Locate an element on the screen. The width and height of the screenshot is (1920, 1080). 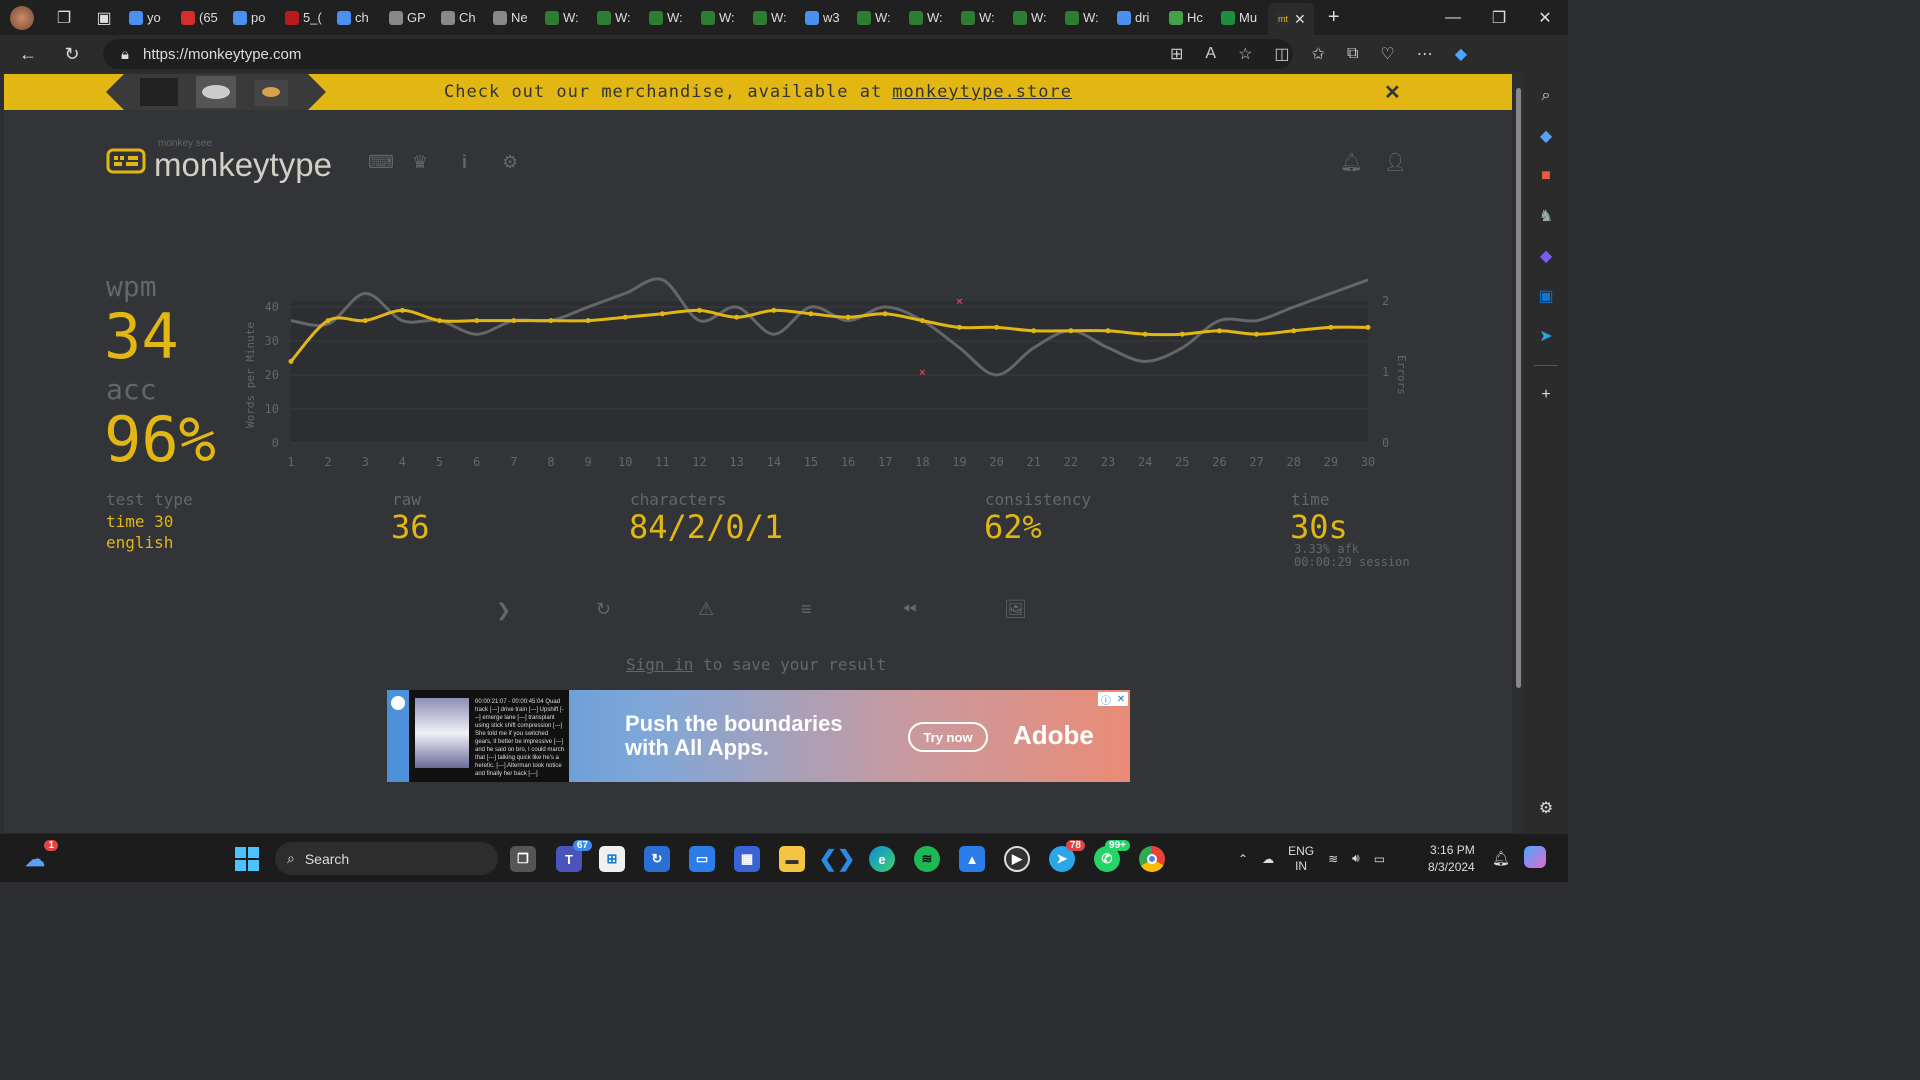
tab: po is located at coordinates (254, 18).